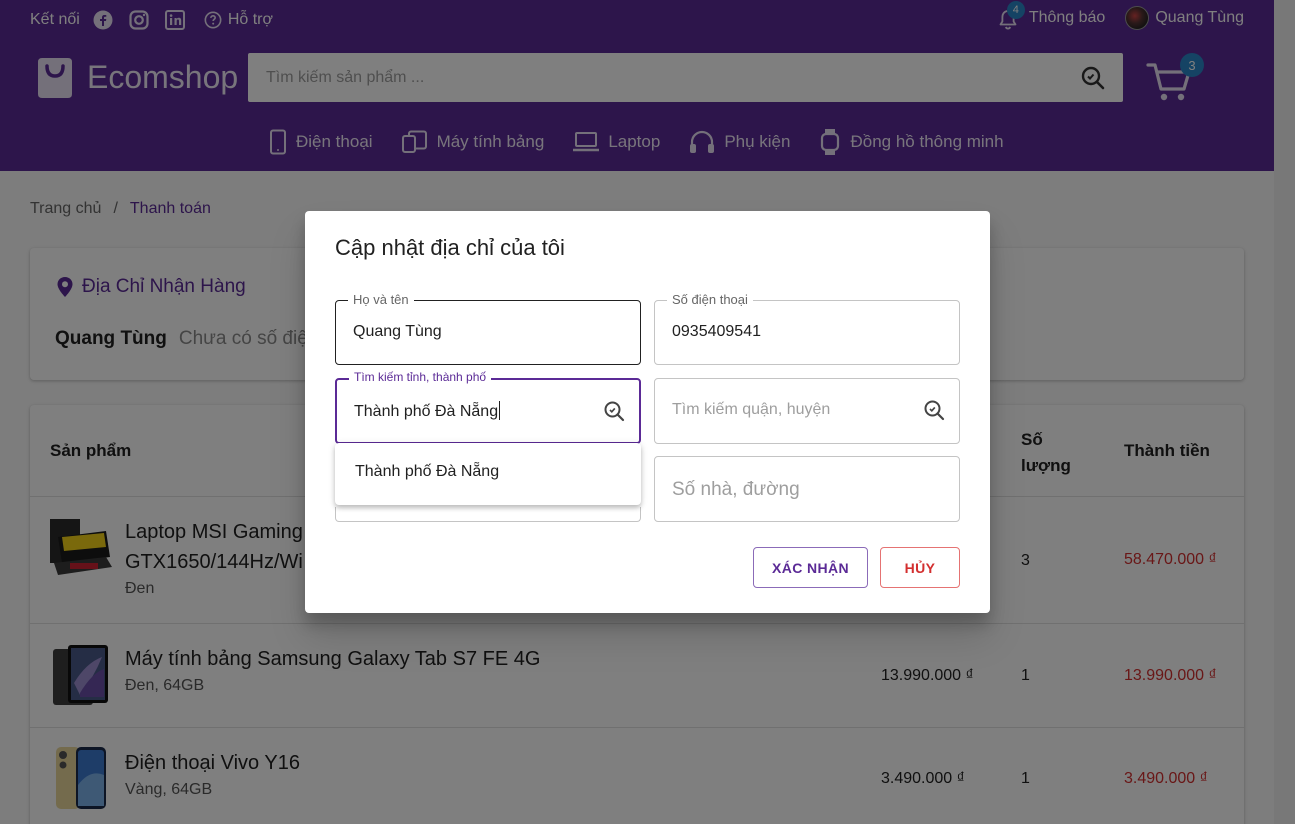 The height and width of the screenshot is (824, 1295). I want to click on phone-label: Số điện thoại, so click(710, 299).